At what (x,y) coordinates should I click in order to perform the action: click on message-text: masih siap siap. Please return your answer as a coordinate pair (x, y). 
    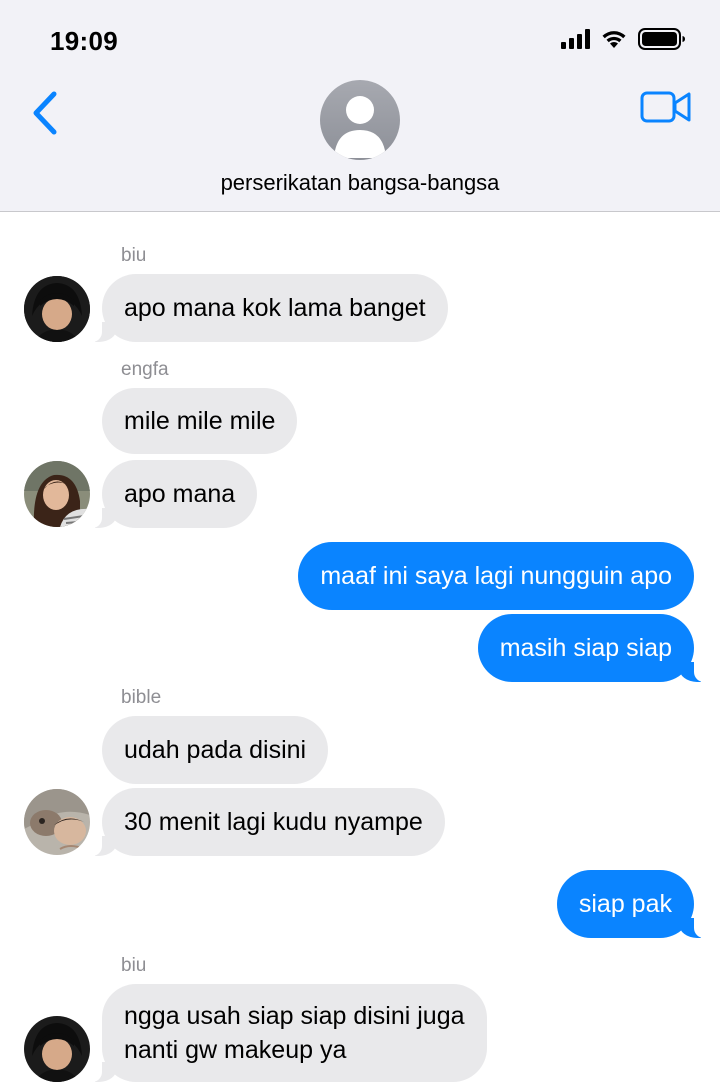
    Looking at the image, I should click on (585, 648).